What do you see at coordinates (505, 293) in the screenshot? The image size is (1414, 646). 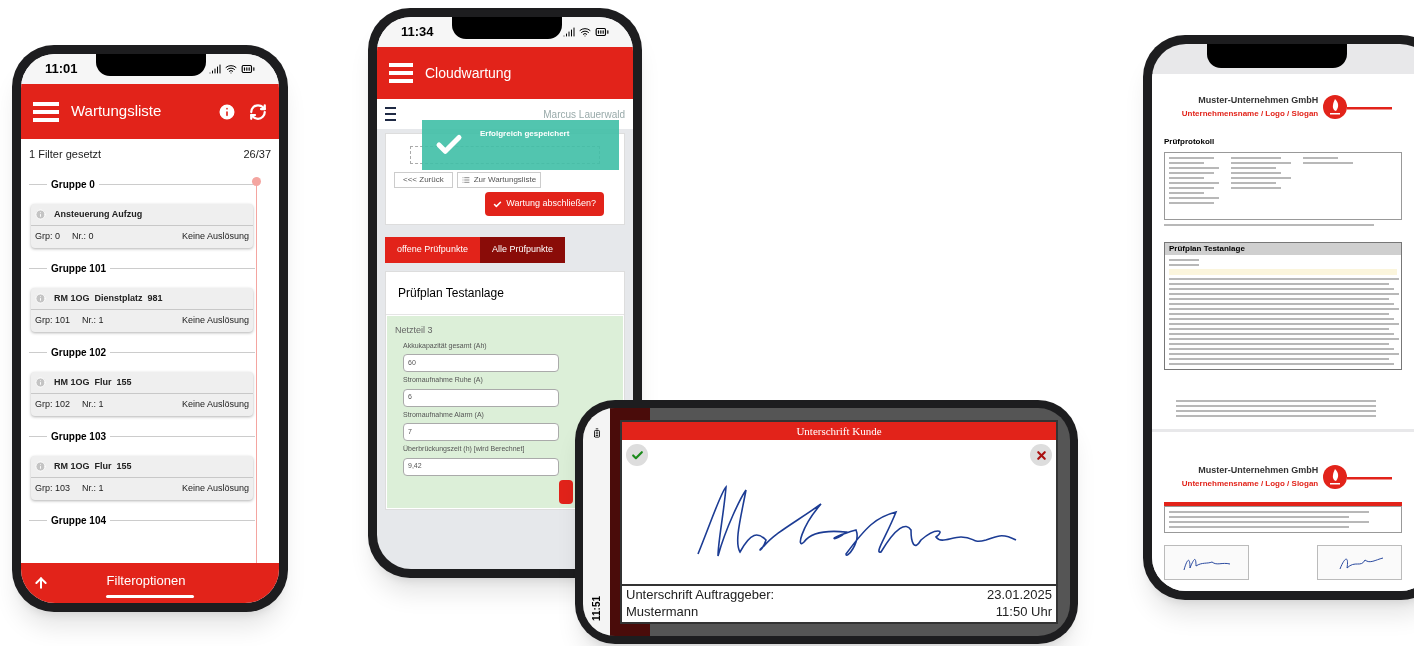 I see `plan-title: Prüfplan Testanlage` at bounding box center [505, 293].